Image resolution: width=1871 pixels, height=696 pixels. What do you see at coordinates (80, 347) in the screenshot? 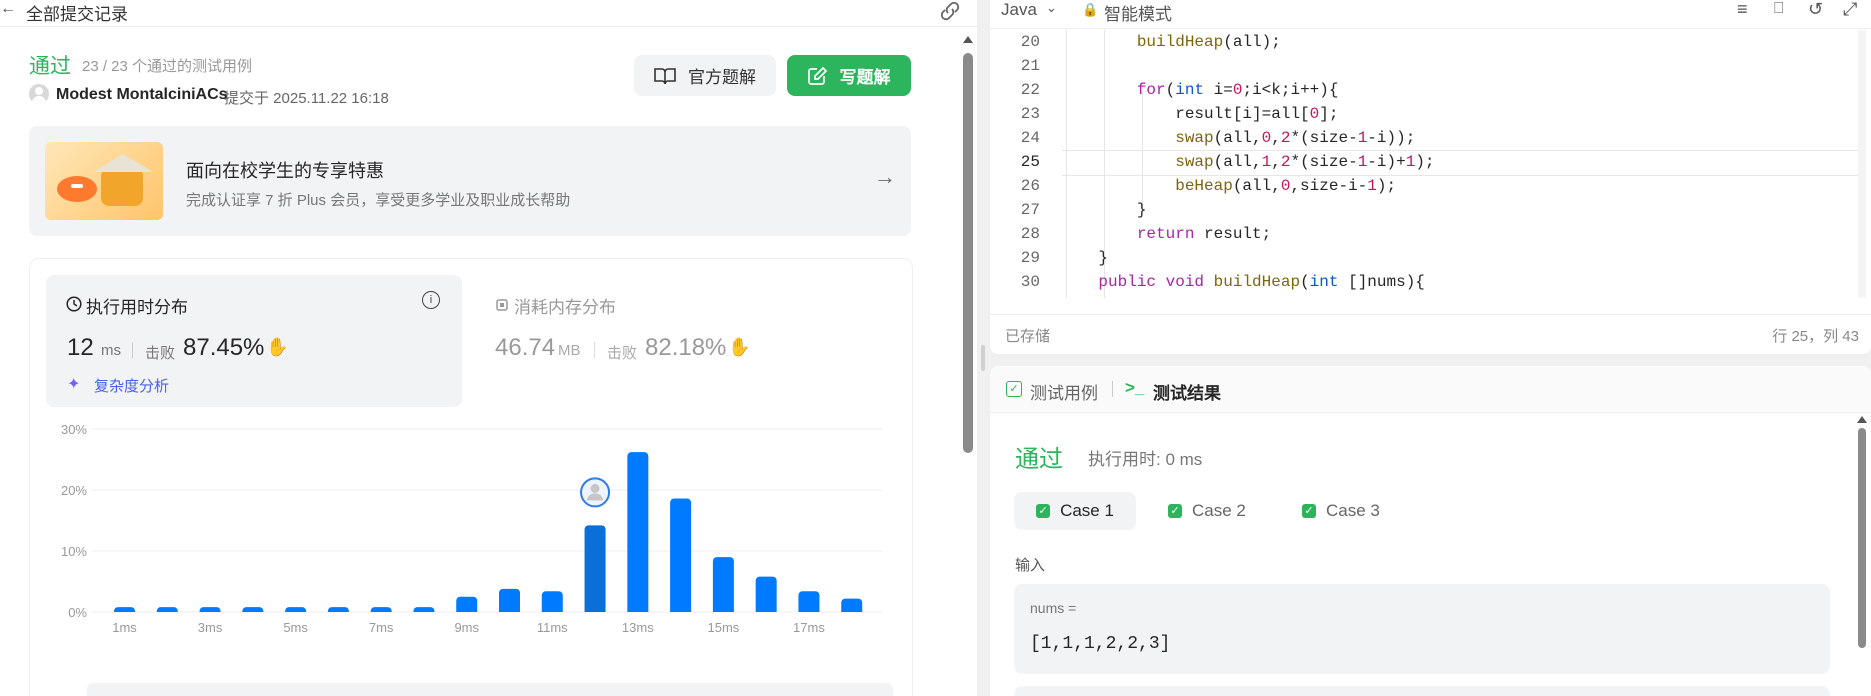
I see `runtime-value: 12` at bounding box center [80, 347].